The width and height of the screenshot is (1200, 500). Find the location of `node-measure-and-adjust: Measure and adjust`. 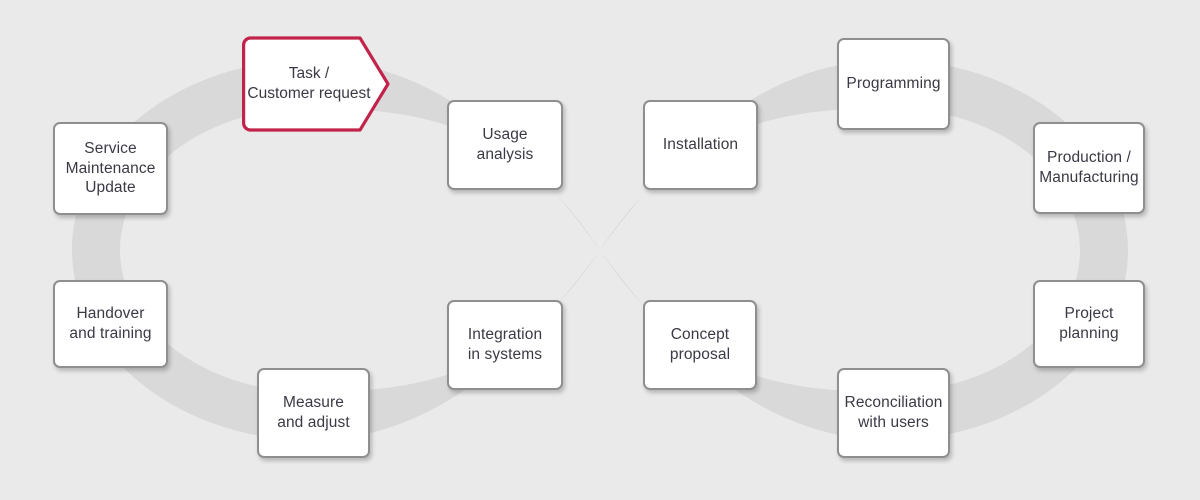

node-measure-and-adjust: Measure and adjust is located at coordinates (313, 413).